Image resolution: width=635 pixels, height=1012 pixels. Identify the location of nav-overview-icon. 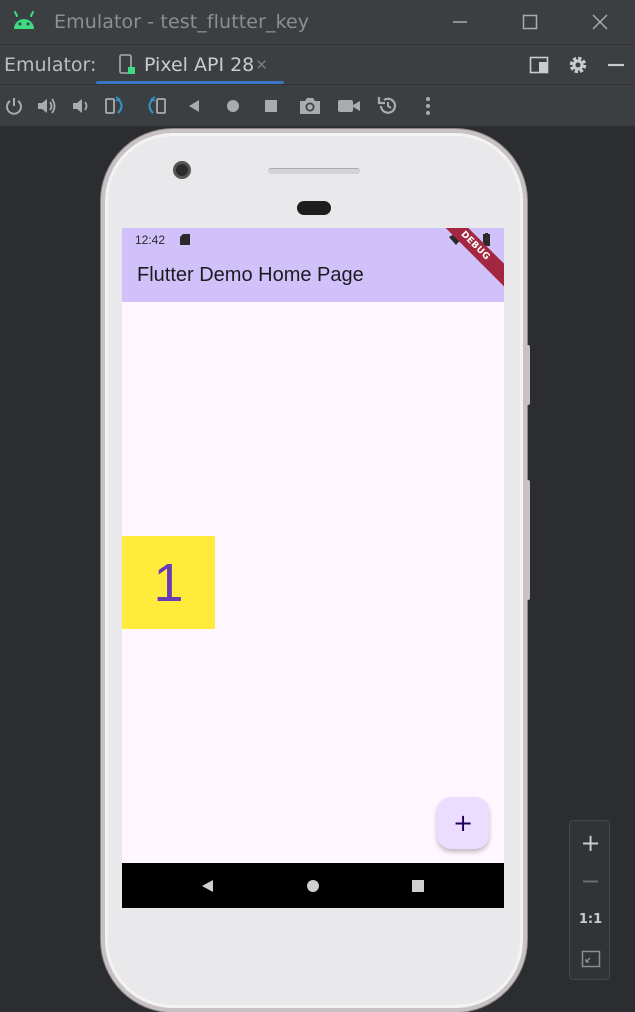
(418, 886).